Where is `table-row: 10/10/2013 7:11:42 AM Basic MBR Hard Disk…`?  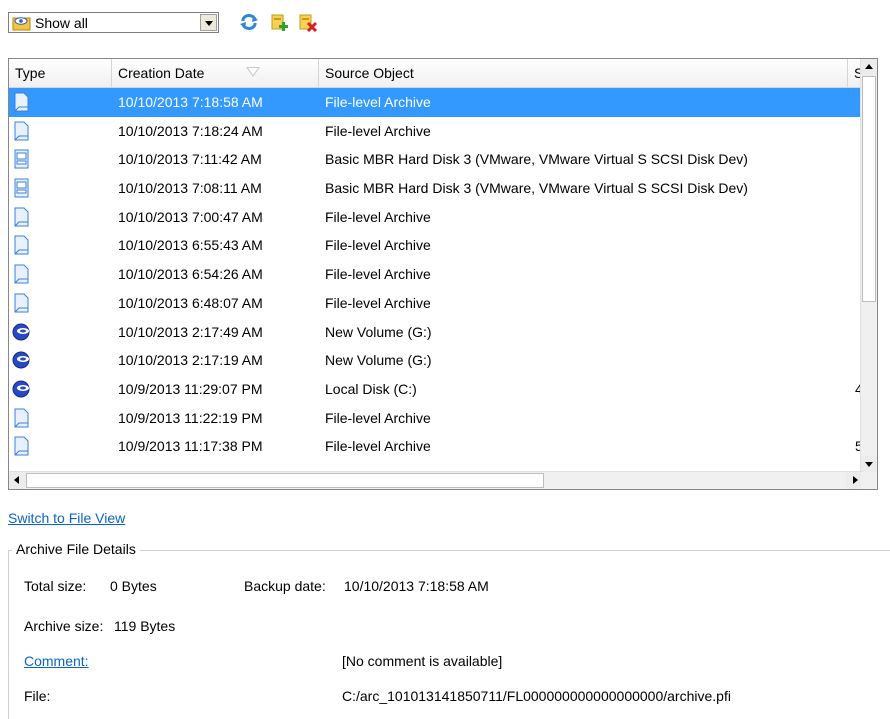 table-row: 10/10/2013 7:11:42 AM Basic MBR Hard Disk… is located at coordinates (436, 159).